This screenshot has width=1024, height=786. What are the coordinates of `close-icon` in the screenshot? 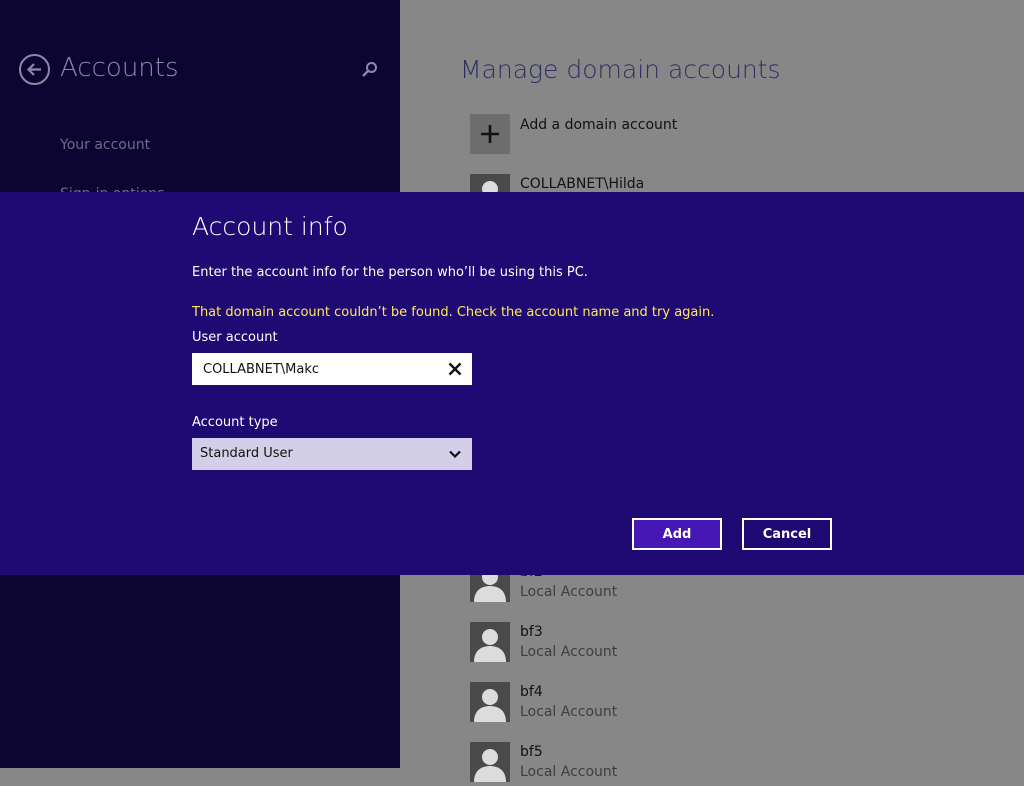 It's located at (455, 369).